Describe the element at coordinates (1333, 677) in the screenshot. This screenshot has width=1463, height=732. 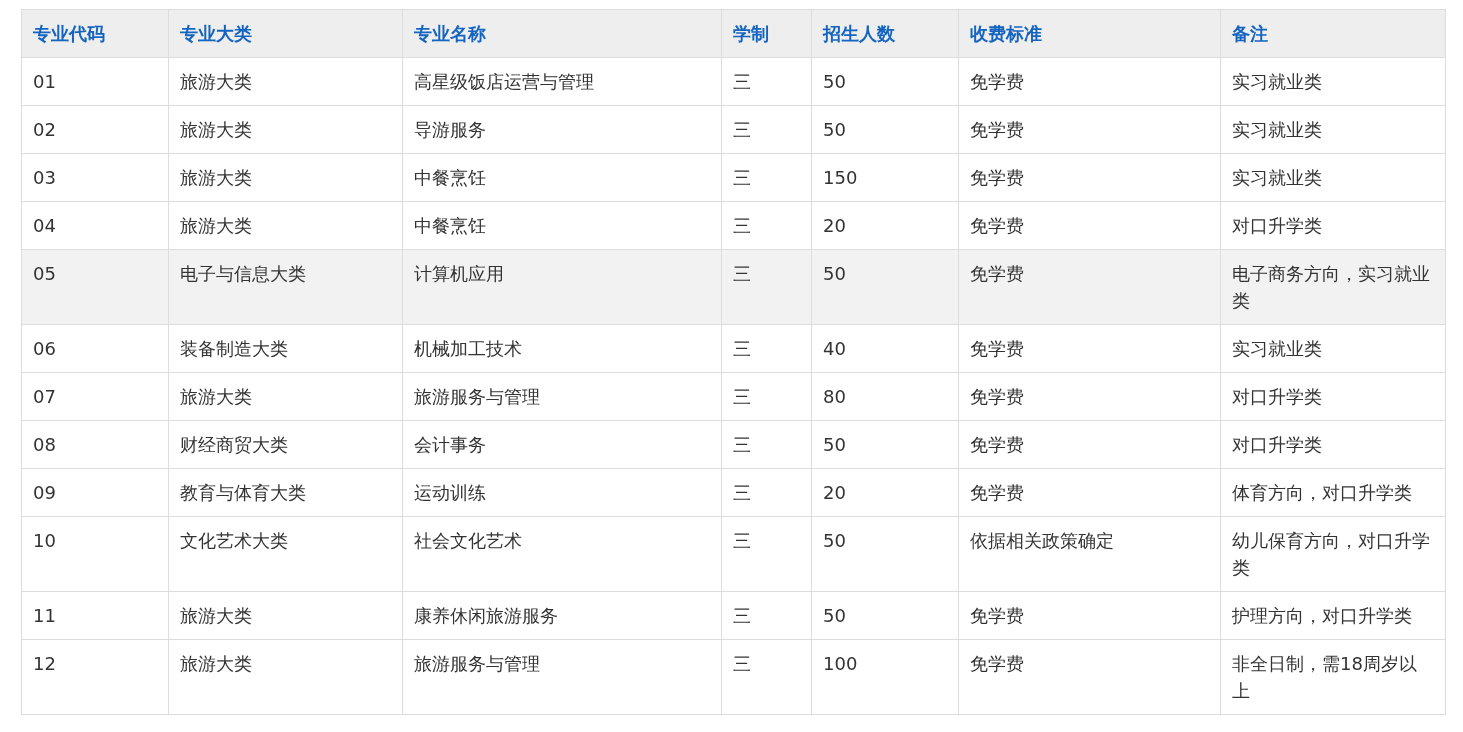
I see `table-cell: 非全日制，需18周岁以上` at that location.